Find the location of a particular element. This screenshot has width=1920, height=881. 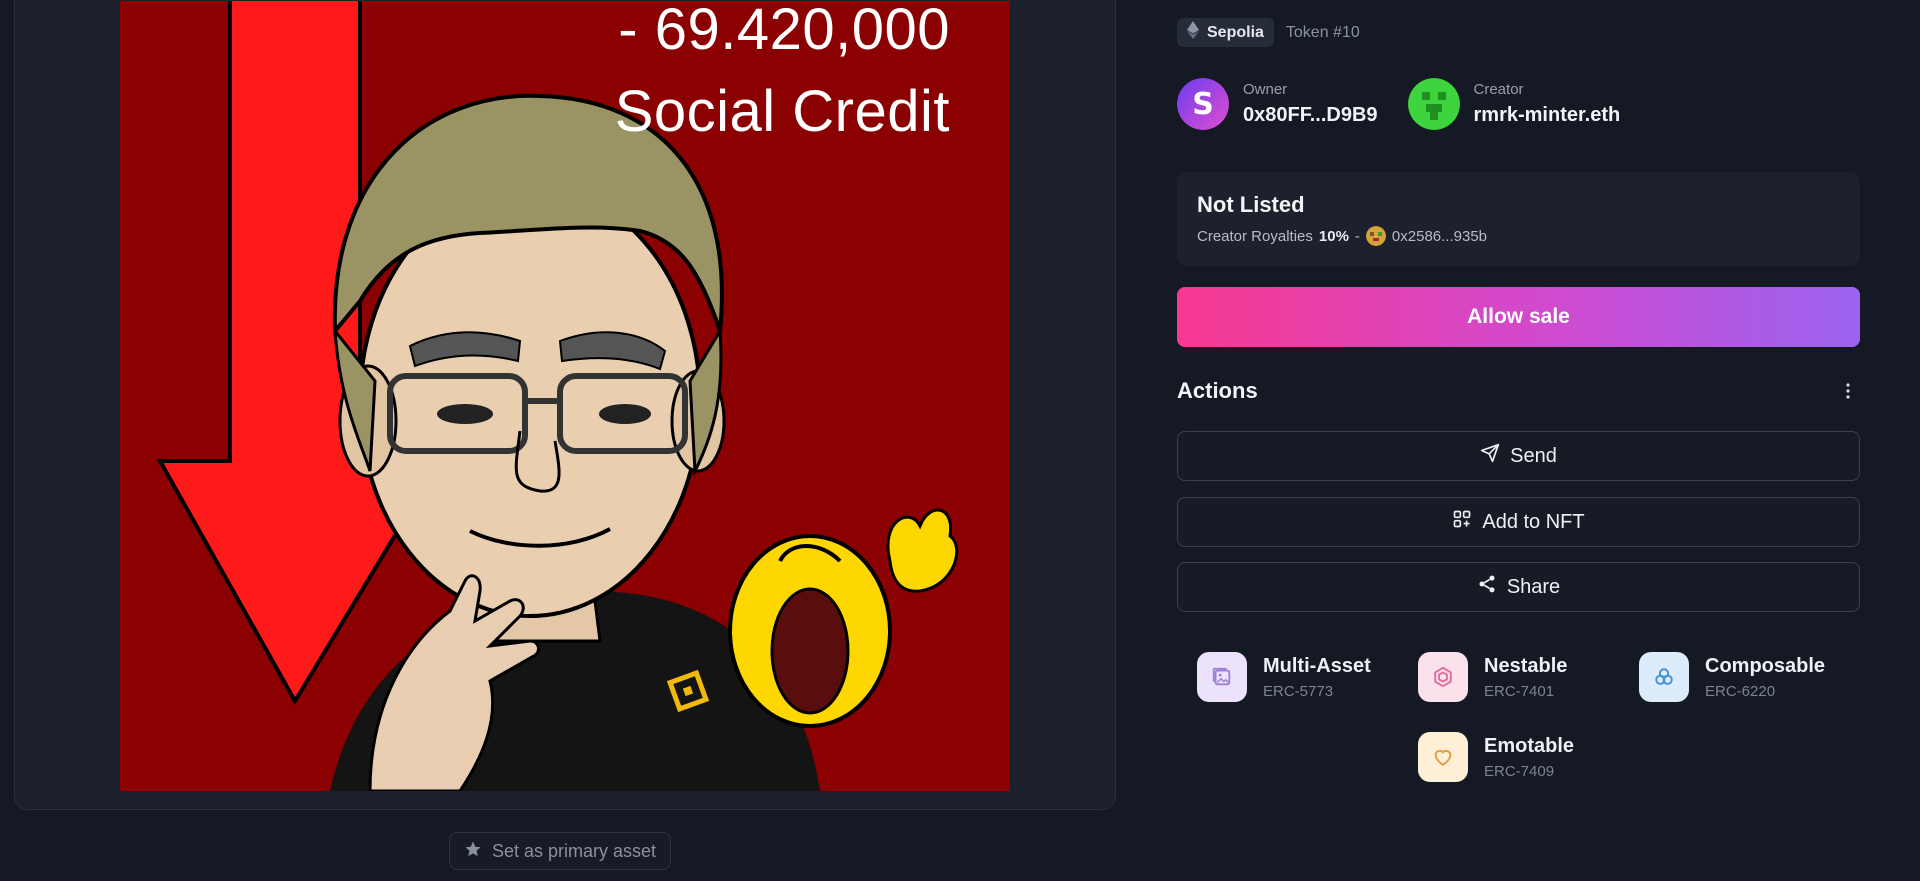

set-primary-asset-label: Set as primary asset is located at coordinates (574, 850).